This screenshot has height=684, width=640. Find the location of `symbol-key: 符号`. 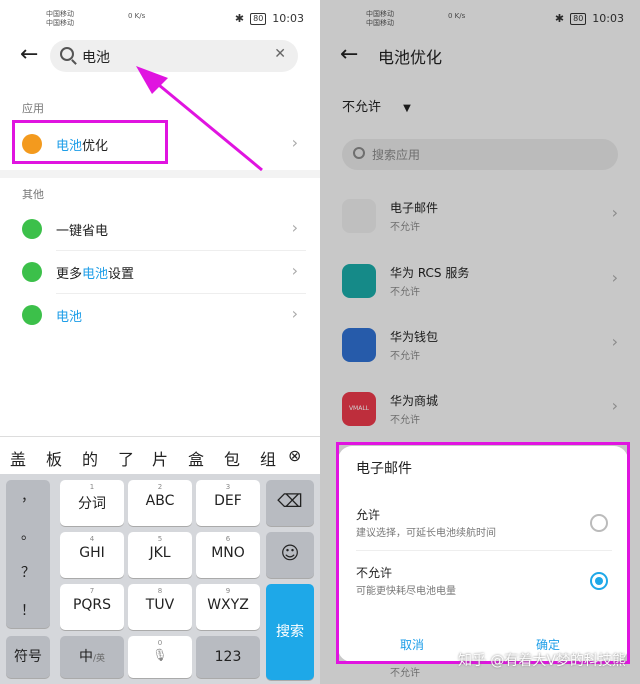

symbol-key: 符号 is located at coordinates (28, 657).